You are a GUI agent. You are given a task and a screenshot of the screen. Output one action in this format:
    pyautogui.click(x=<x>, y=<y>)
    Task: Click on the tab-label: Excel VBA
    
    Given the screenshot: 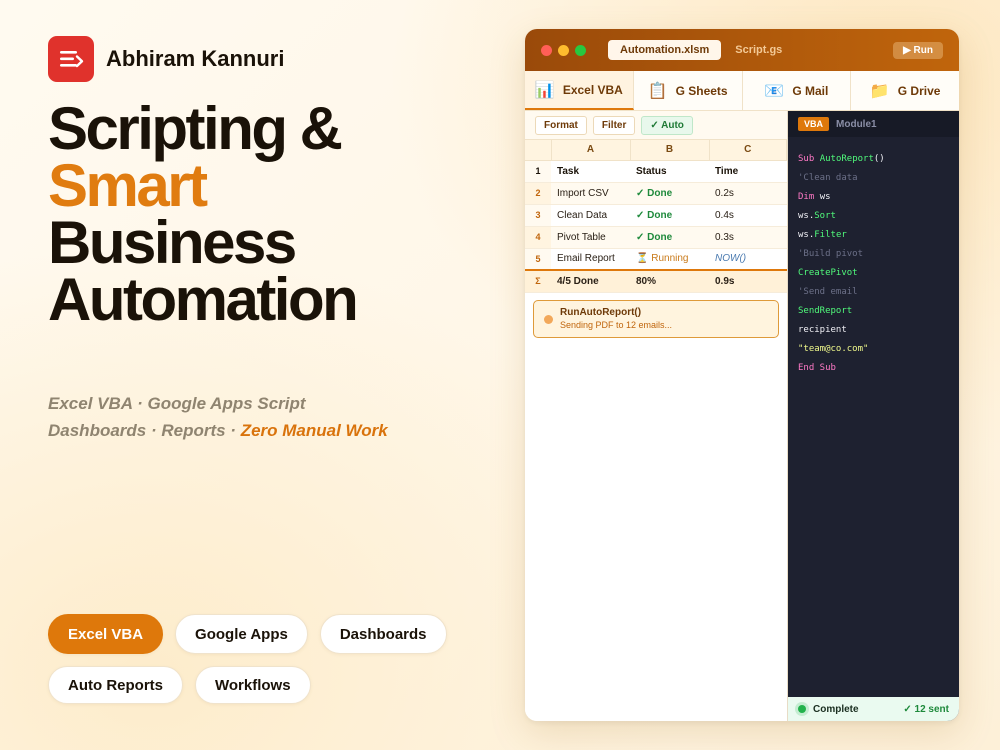 What is the action you would take?
    pyautogui.click(x=592, y=89)
    